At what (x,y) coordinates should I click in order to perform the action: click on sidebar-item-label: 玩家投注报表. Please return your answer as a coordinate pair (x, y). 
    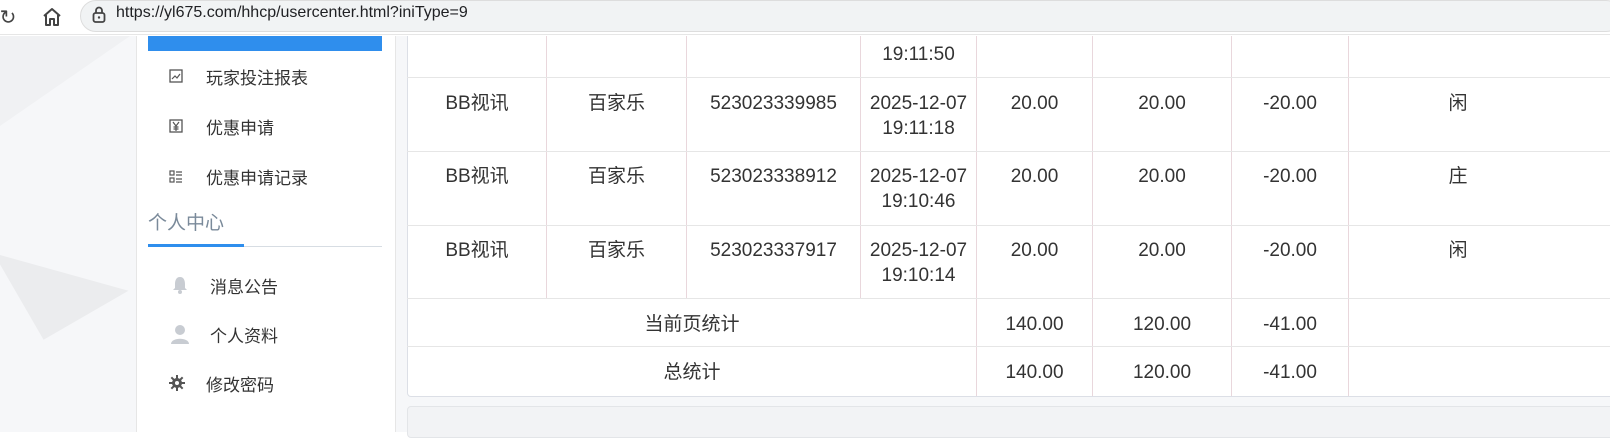
    Looking at the image, I should click on (257, 78).